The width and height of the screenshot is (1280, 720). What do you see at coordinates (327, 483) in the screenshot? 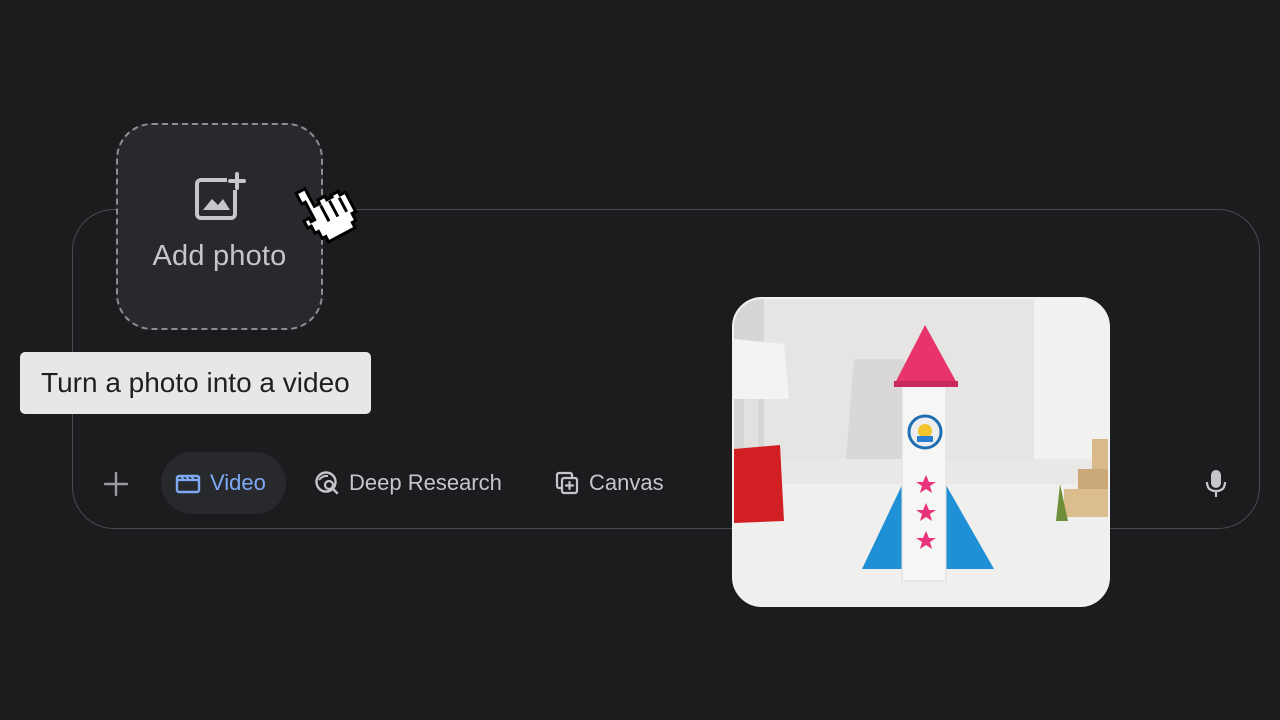
I see `deep-research-icon` at bounding box center [327, 483].